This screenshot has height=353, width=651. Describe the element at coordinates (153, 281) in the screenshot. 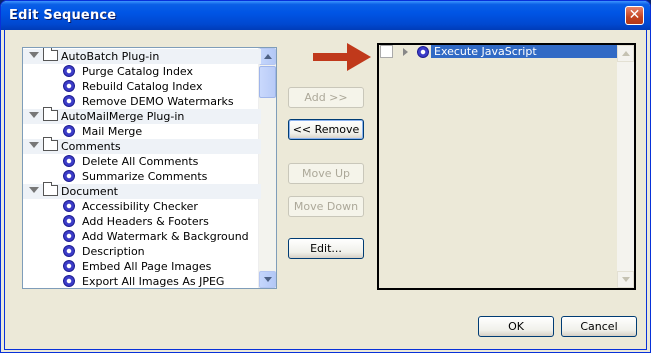

I see `tree-item-label: Export All Images As JPEG` at that location.